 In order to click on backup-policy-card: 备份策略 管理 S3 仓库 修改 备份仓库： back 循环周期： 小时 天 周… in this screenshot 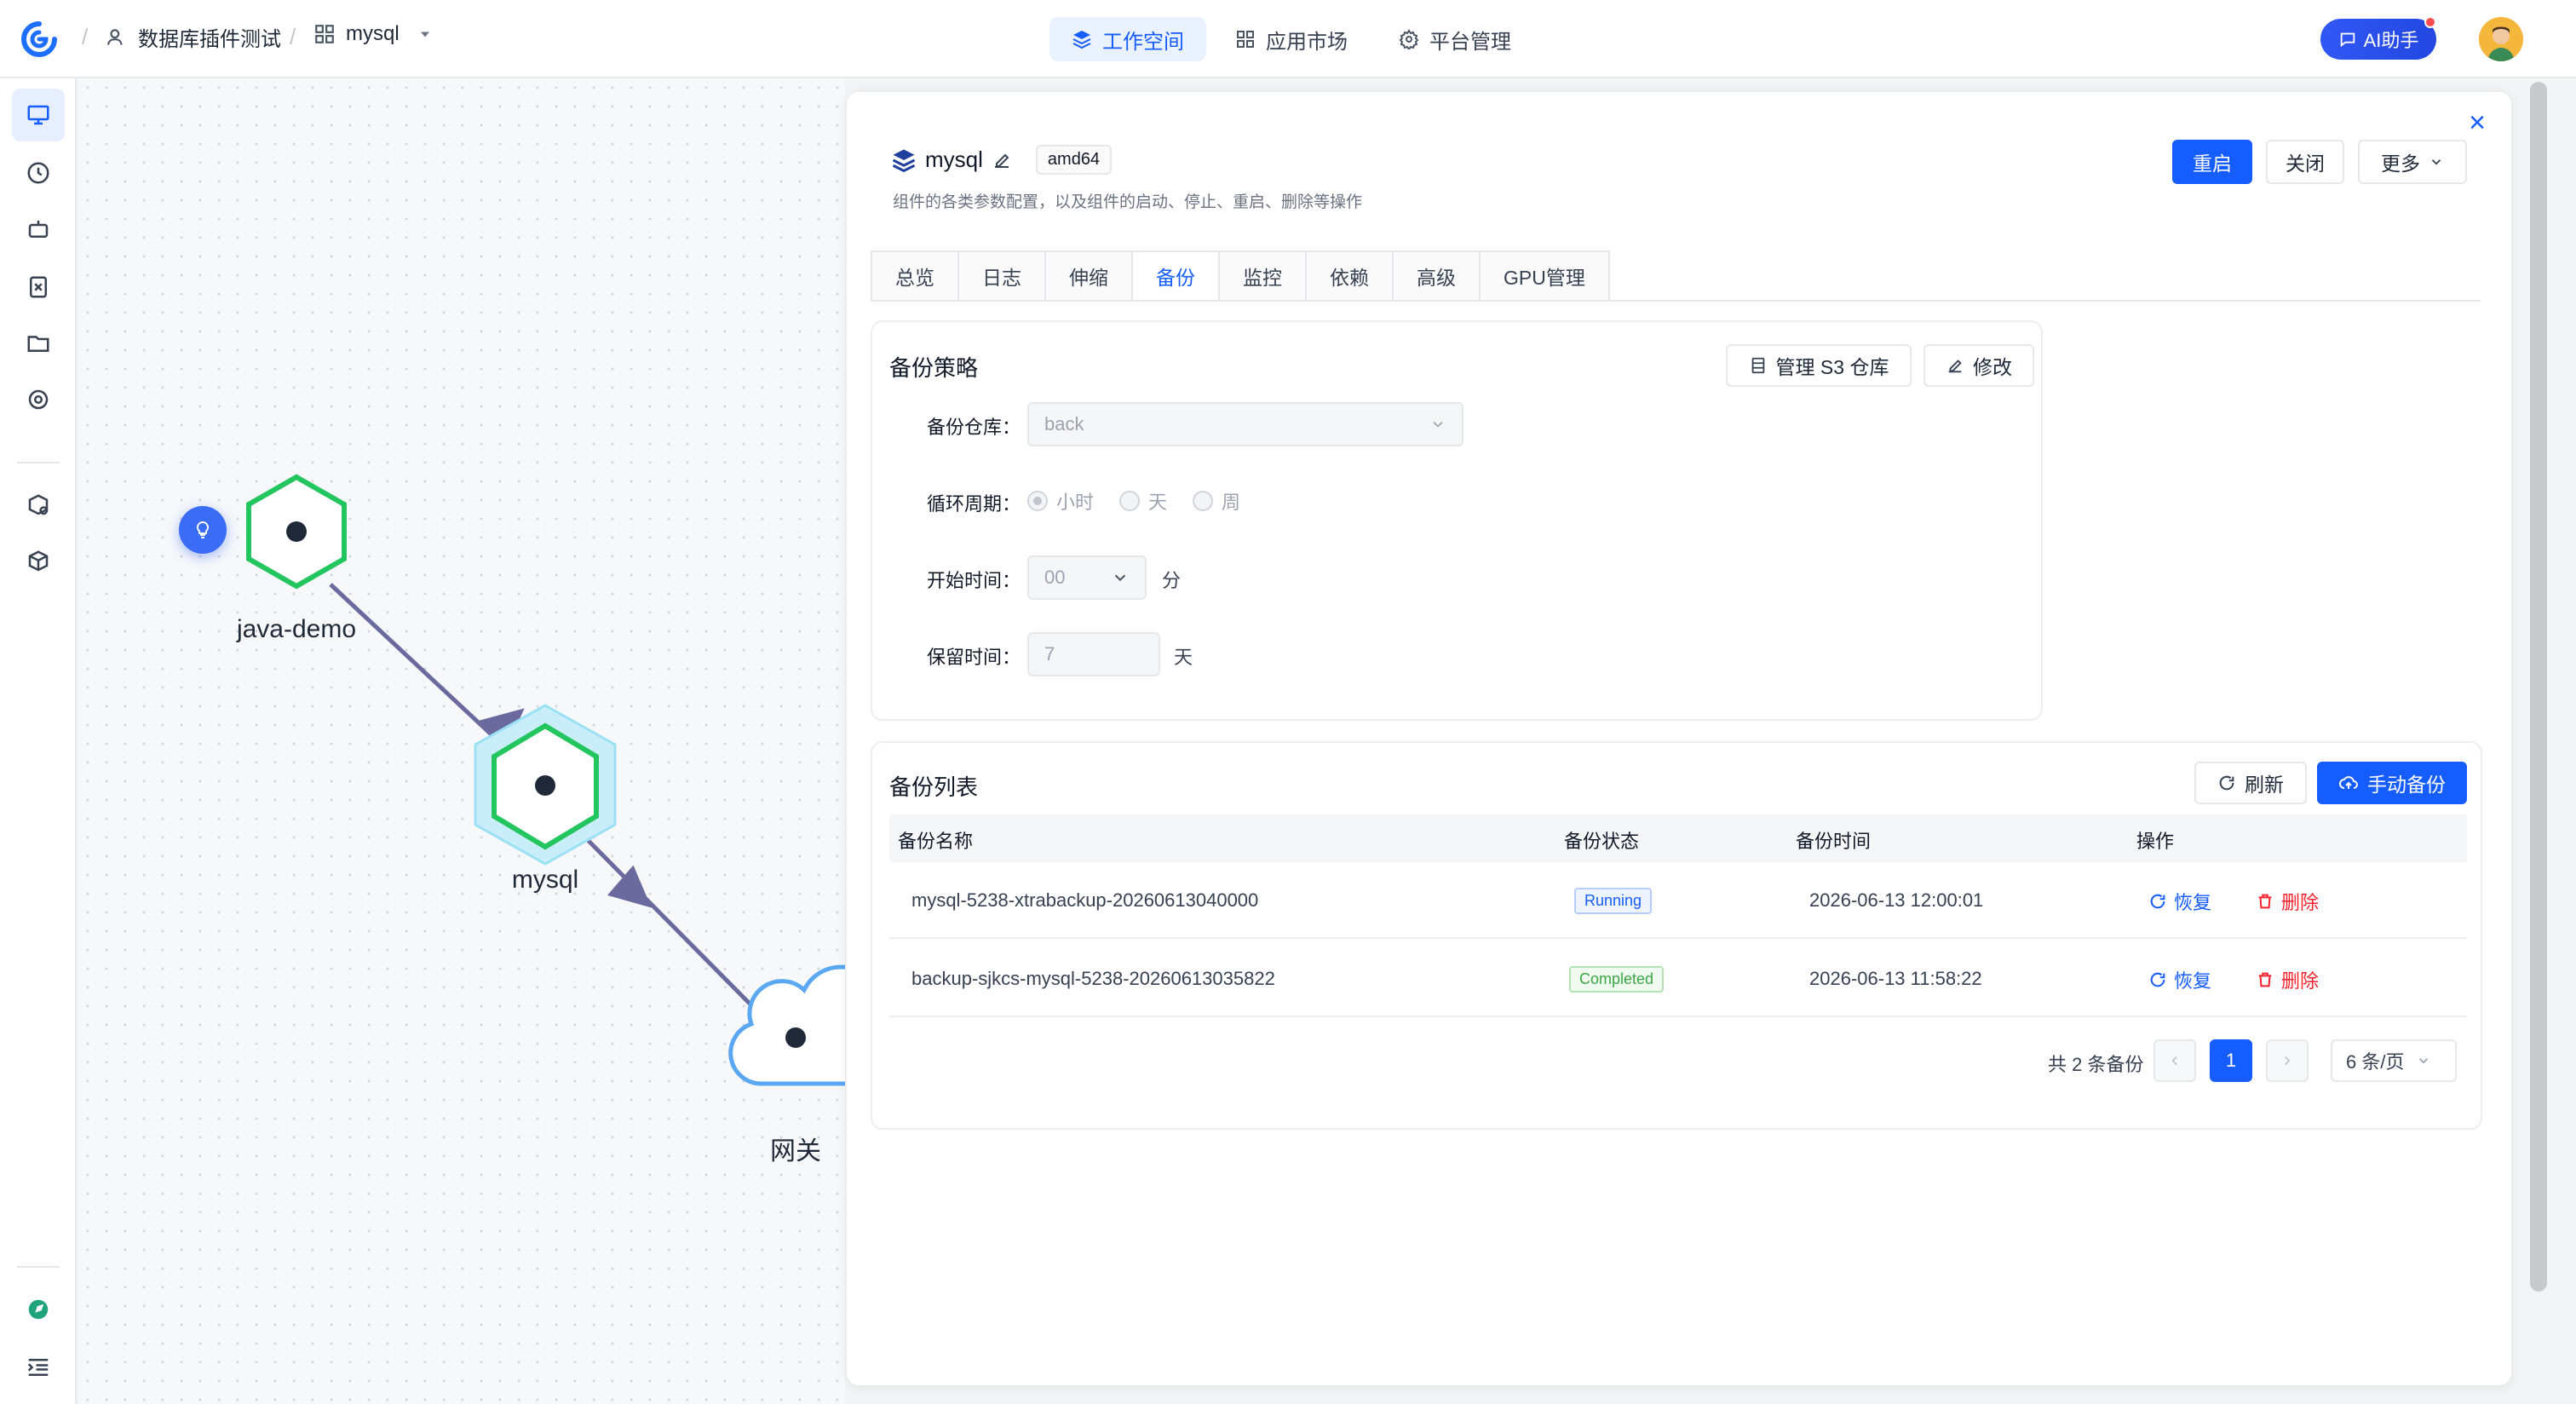, I will do `click(1457, 520)`.